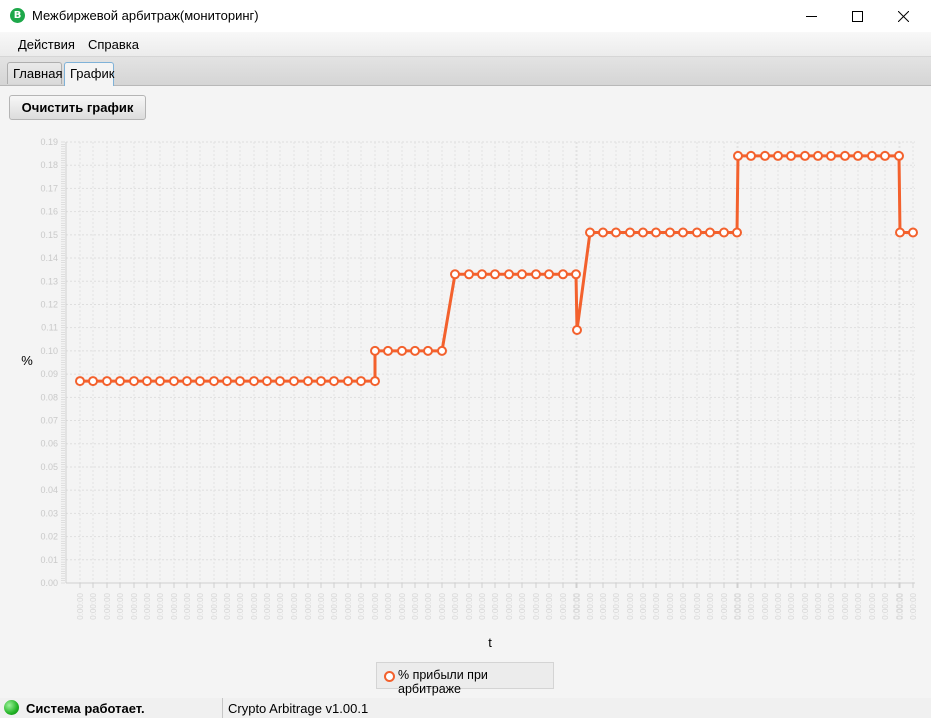 The image size is (931, 718). Describe the element at coordinates (11, 707) in the screenshot. I see `status-led-icon` at that location.